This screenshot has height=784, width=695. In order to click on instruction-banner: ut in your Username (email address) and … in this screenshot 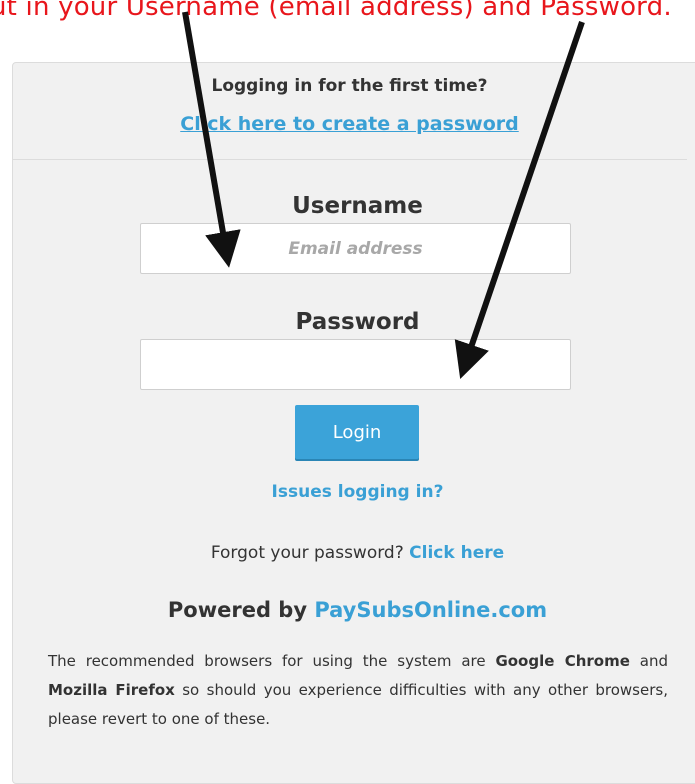, I will do `click(347, 23)`.